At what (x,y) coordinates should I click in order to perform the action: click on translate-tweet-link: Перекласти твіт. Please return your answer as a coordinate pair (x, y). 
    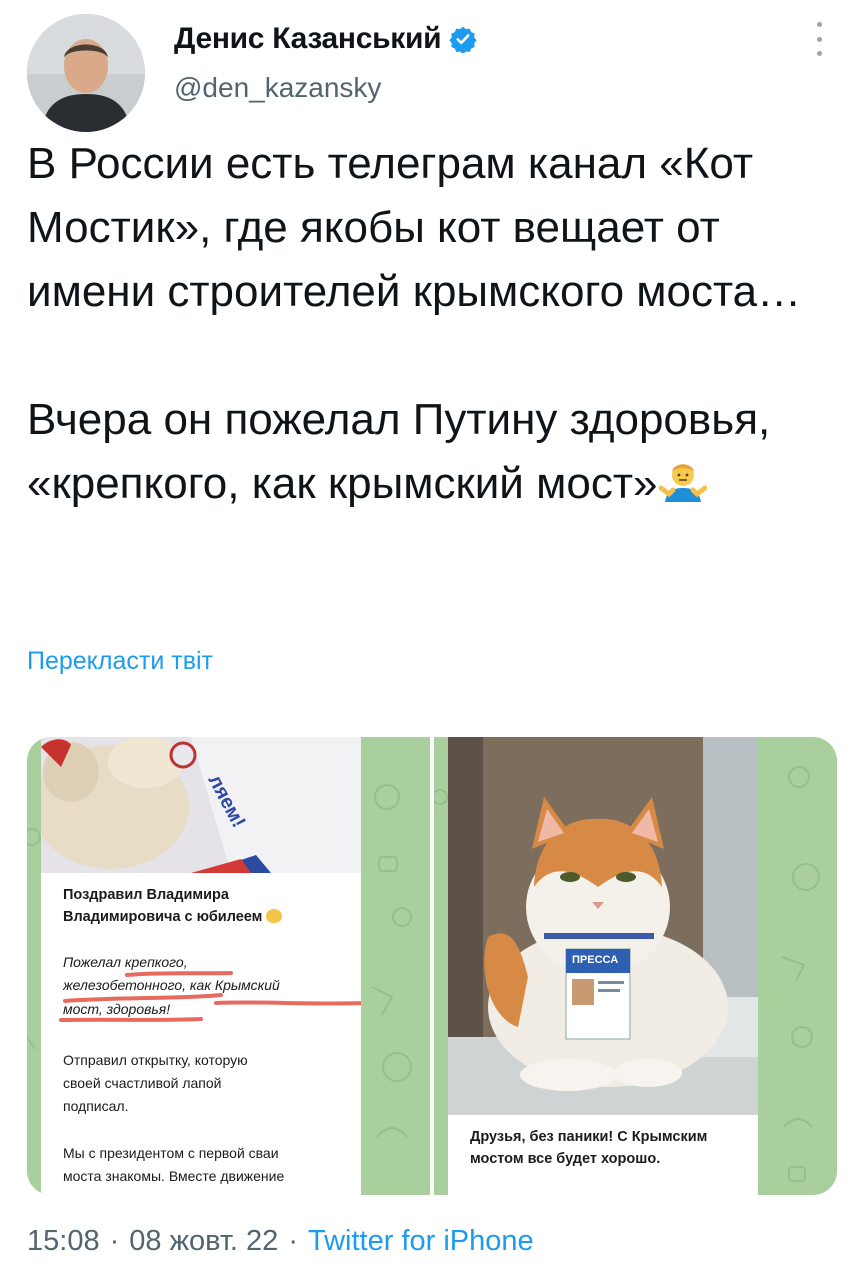
    Looking at the image, I should click on (120, 661).